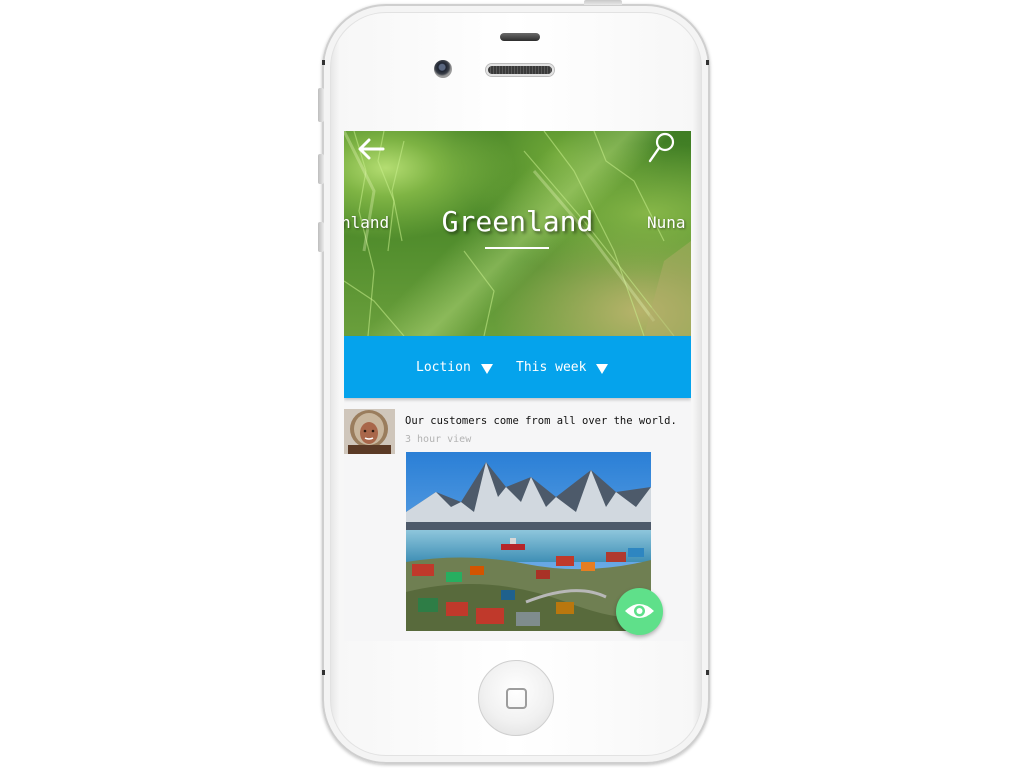 The image size is (1024, 768). I want to click on filter-bar: Loction This week, so click(517, 367).